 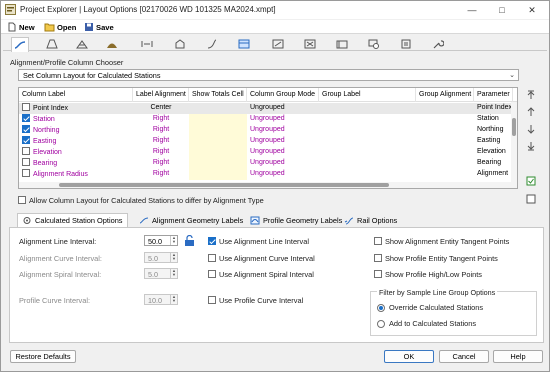 What do you see at coordinates (445, 95) in the screenshot?
I see `header-group-alignment: Group Alignment` at bounding box center [445, 95].